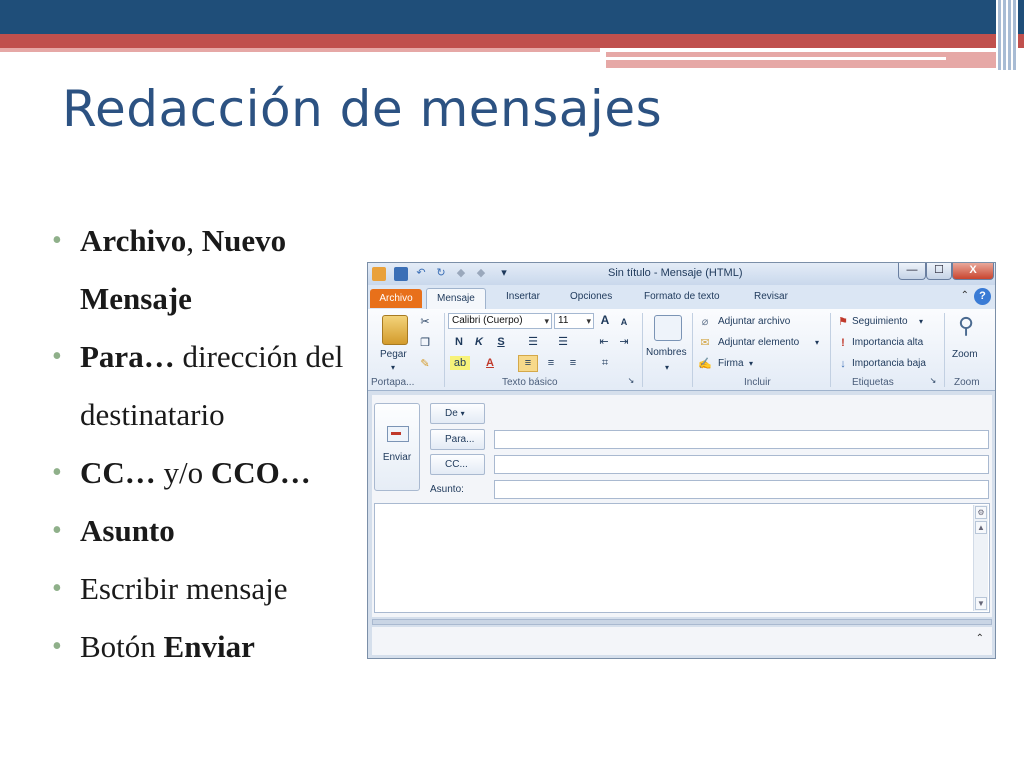  What do you see at coordinates (967, 382) in the screenshot?
I see `group-zoom-label: Zoom` at bounding box center [967, 382].